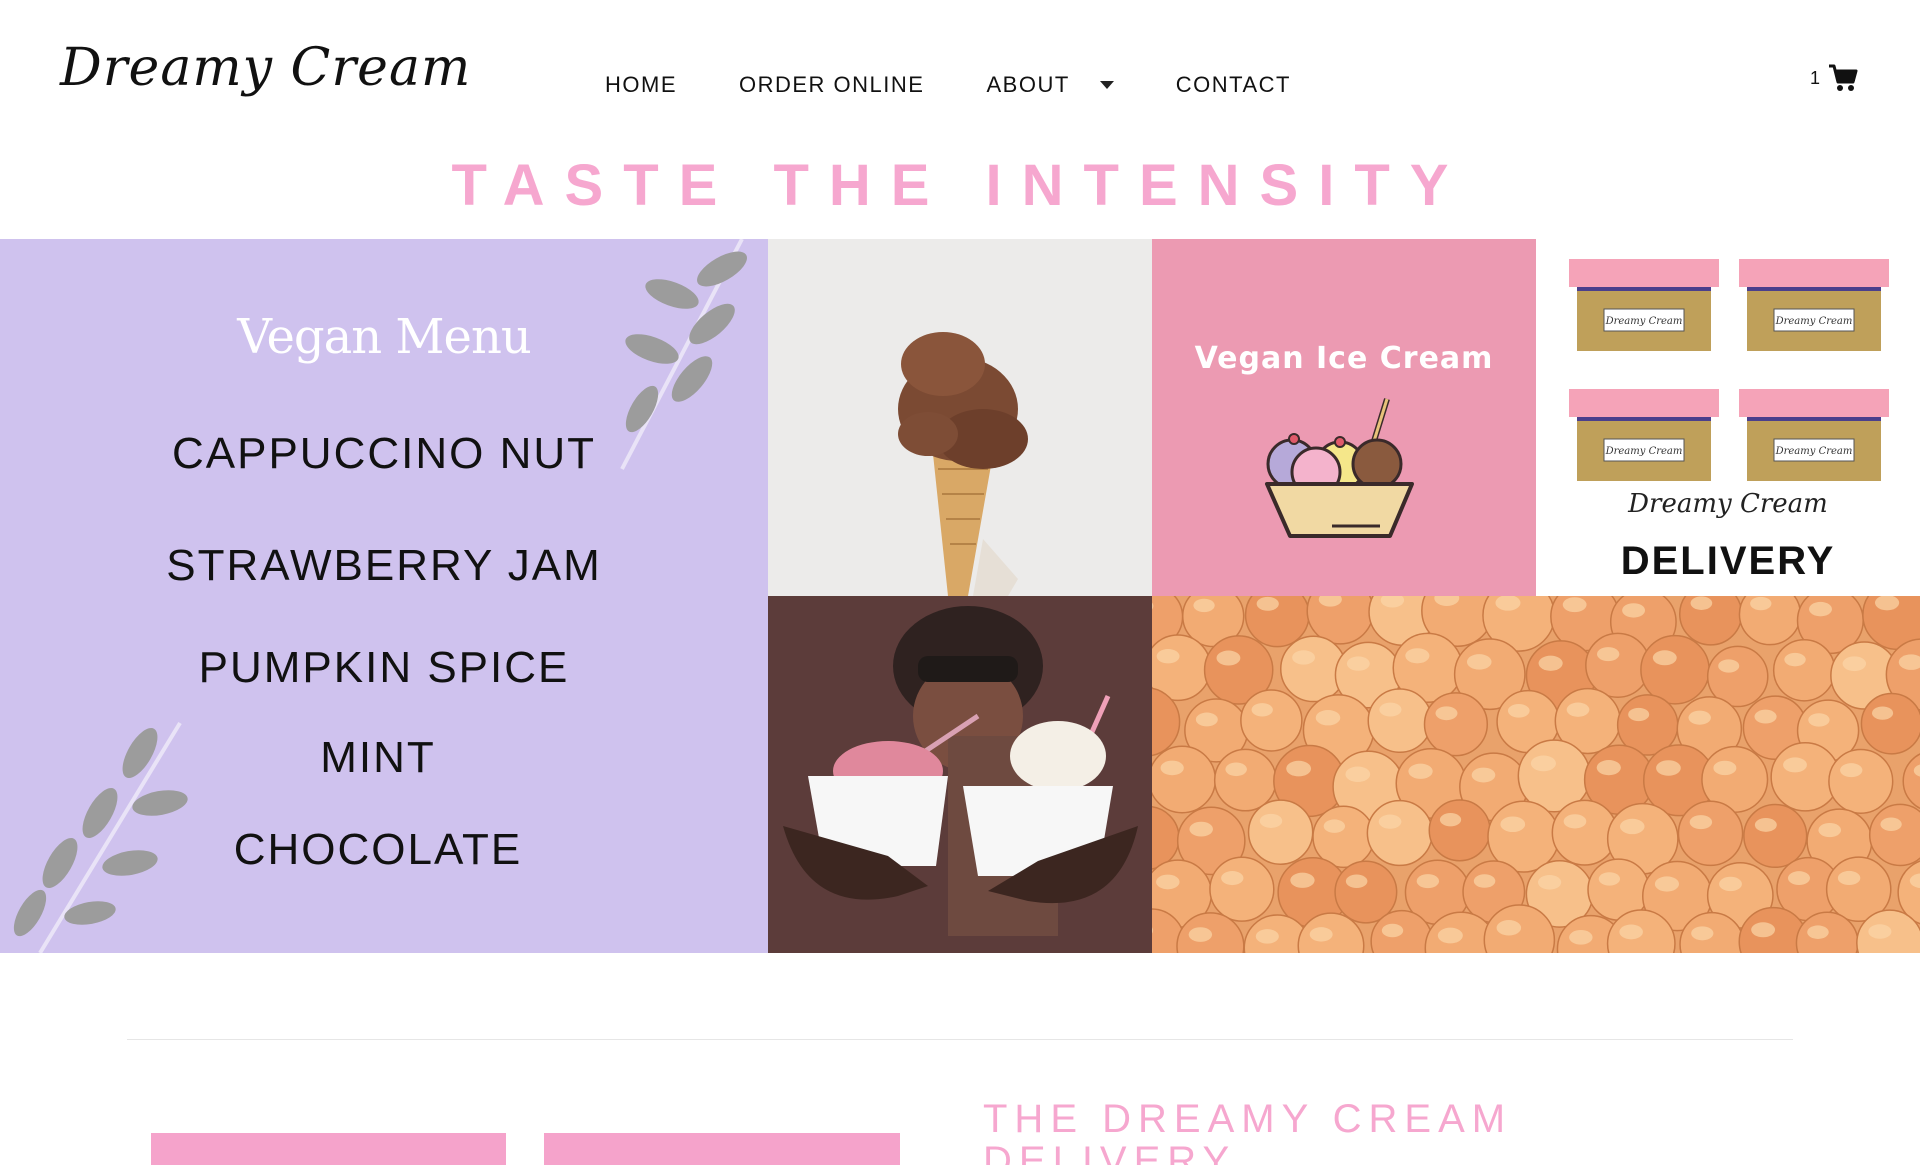  I want to click on leaf-branch-image, so click(100, 837).